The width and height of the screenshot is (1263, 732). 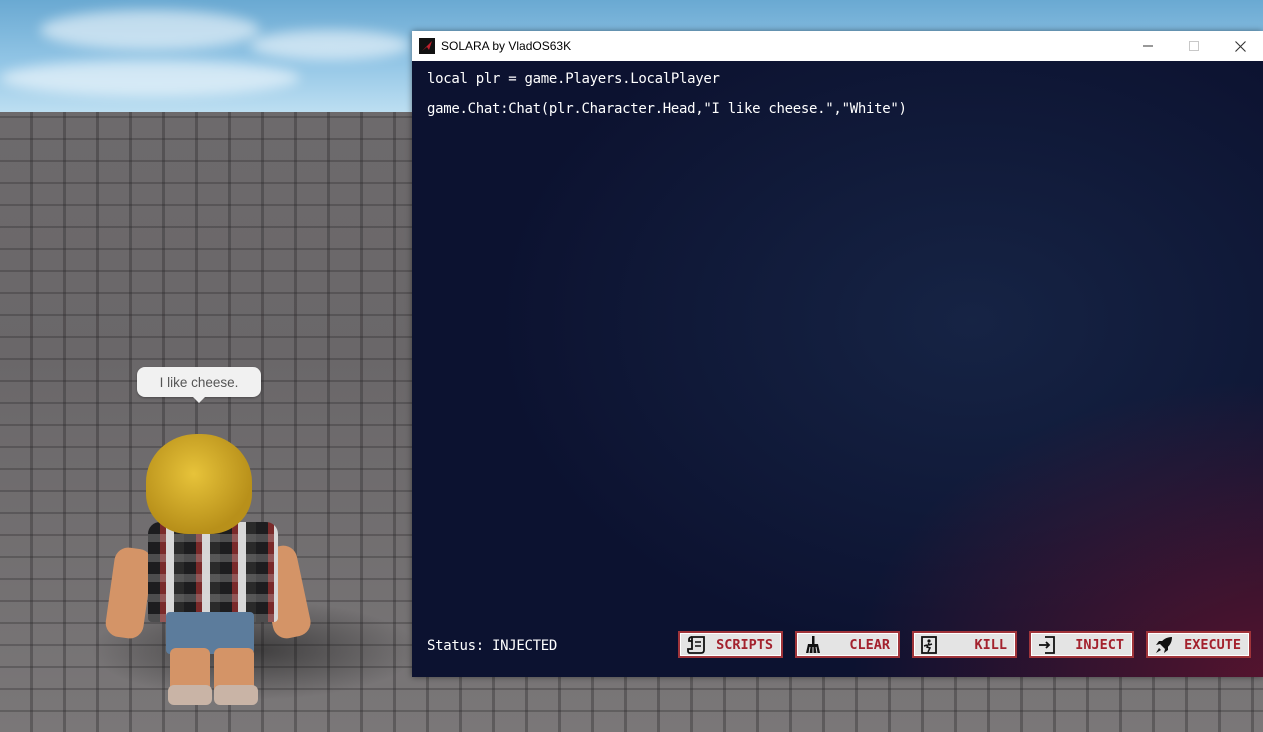 I want to click on sign-in-icon, so click(x=1047, y=644).